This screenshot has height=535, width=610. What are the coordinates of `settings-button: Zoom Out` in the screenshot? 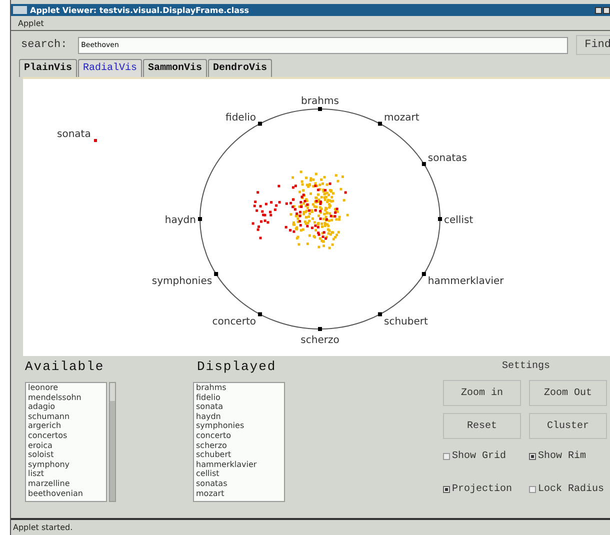 It's located at (568, 393).